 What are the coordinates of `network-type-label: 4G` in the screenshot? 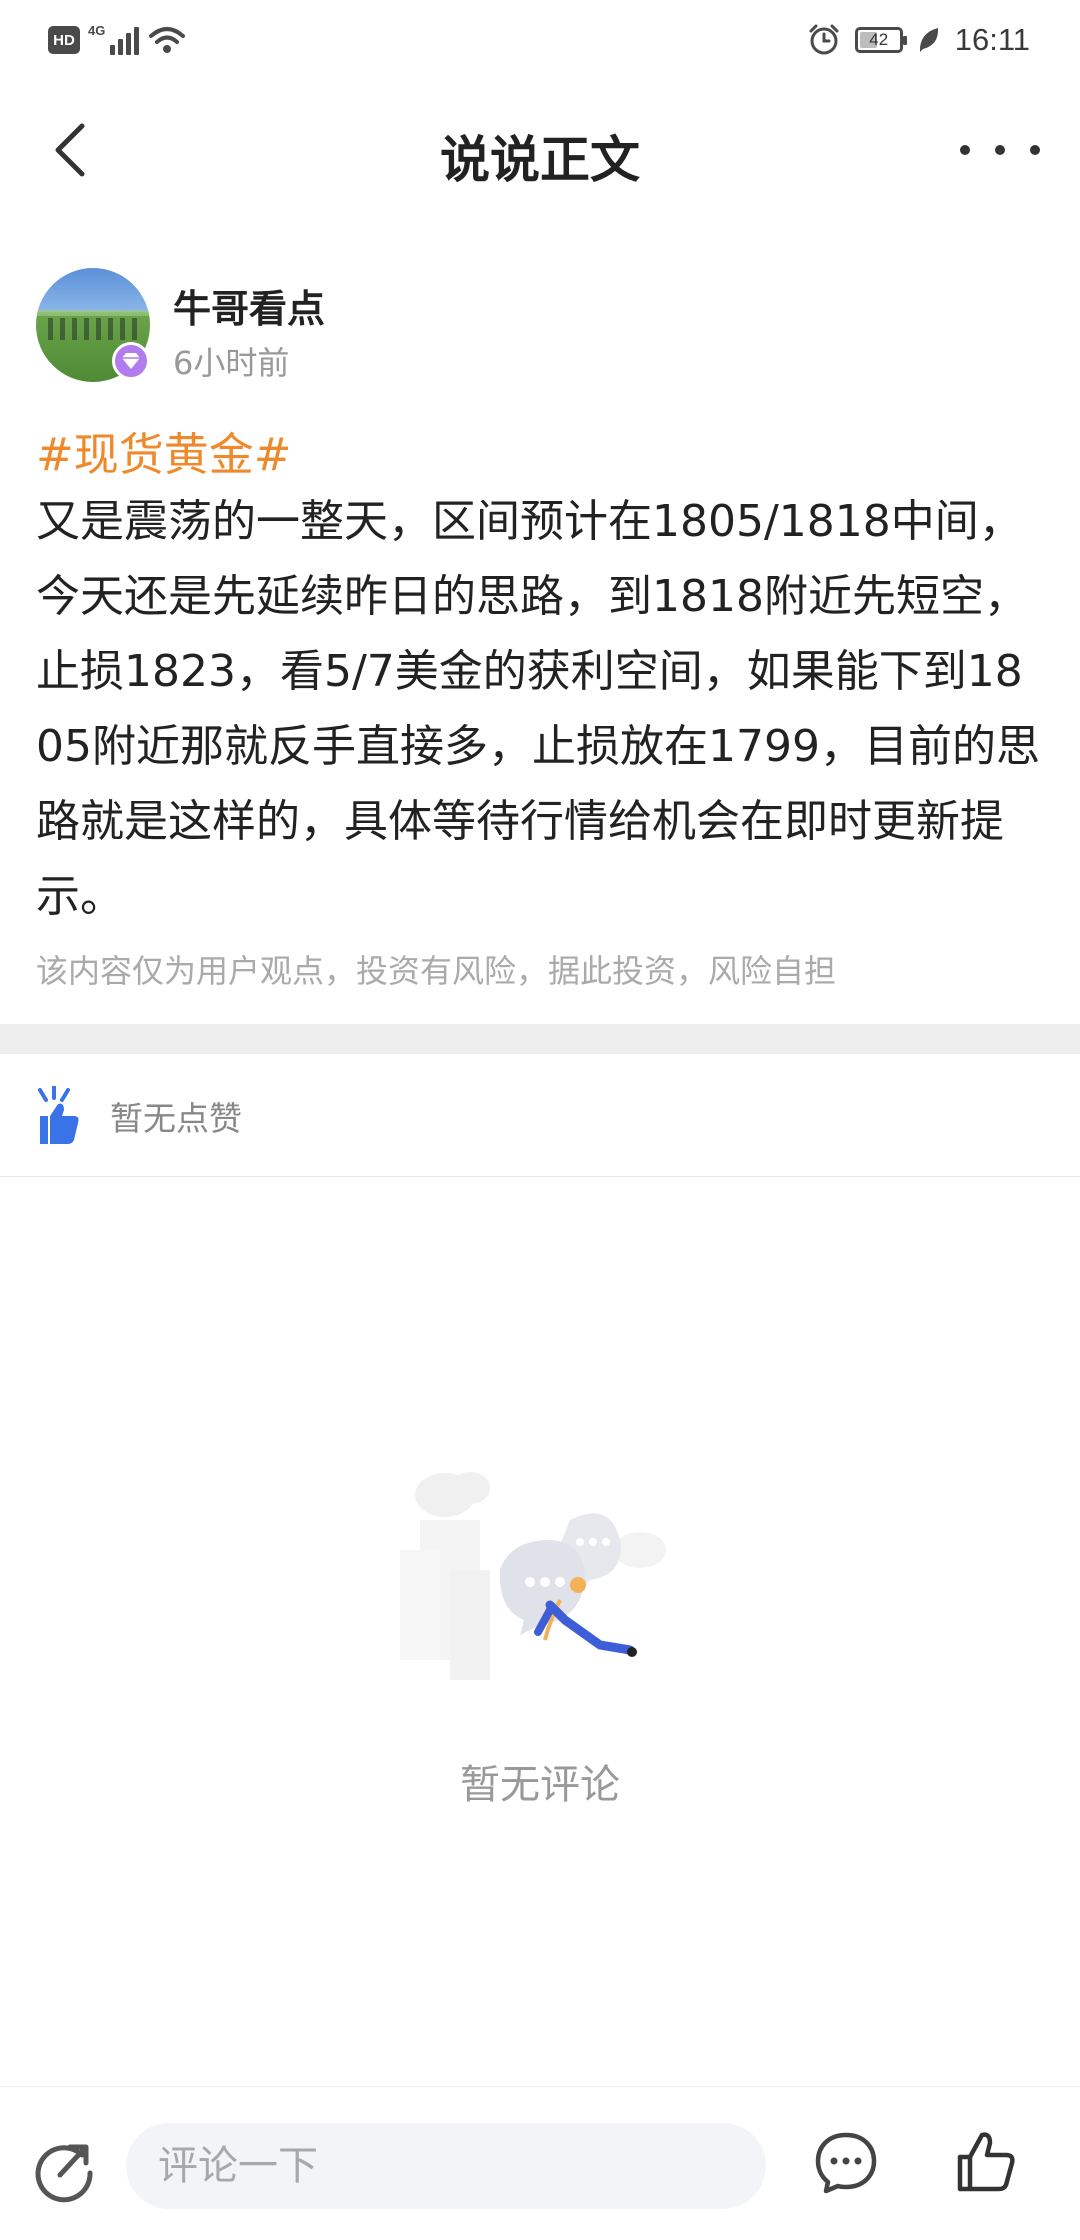 It's located at (97, 30).